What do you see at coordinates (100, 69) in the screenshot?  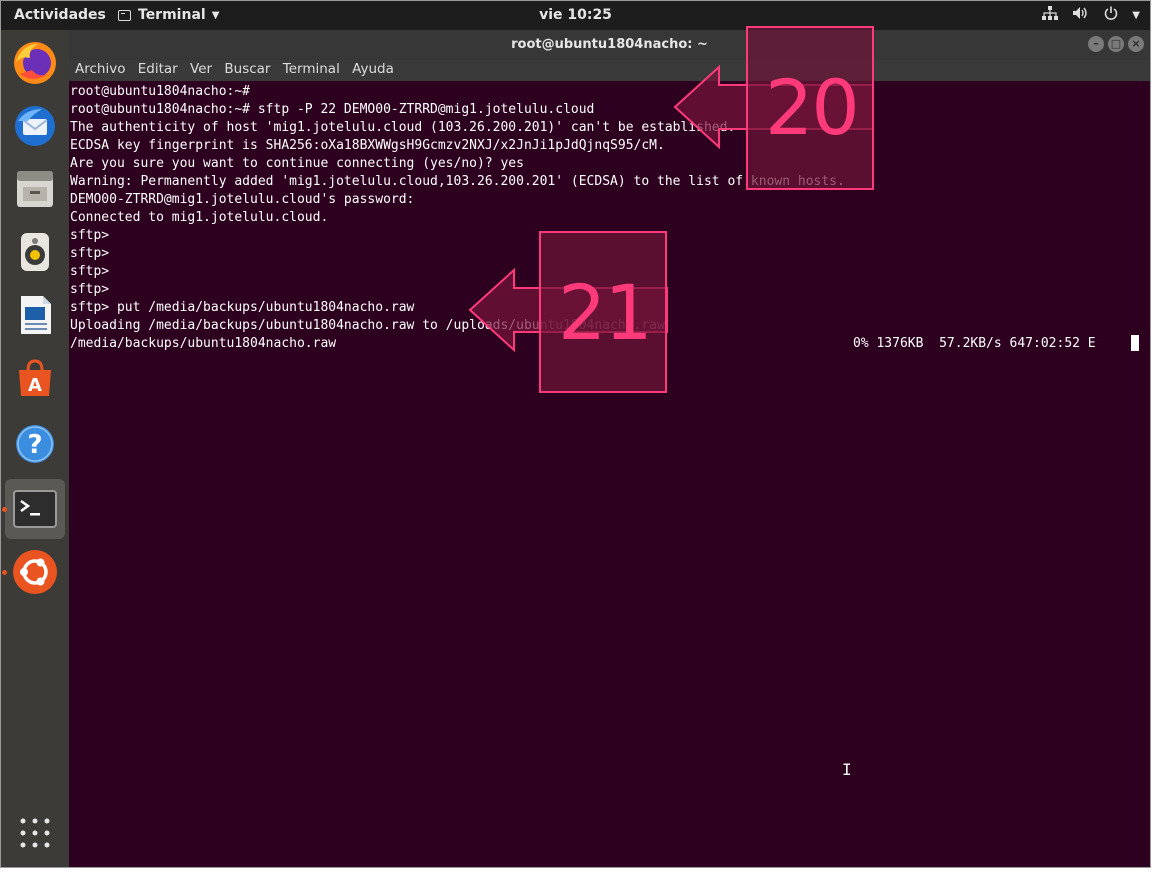 I see `menu-archivo: Archivo` at bounding box center [100, 69].